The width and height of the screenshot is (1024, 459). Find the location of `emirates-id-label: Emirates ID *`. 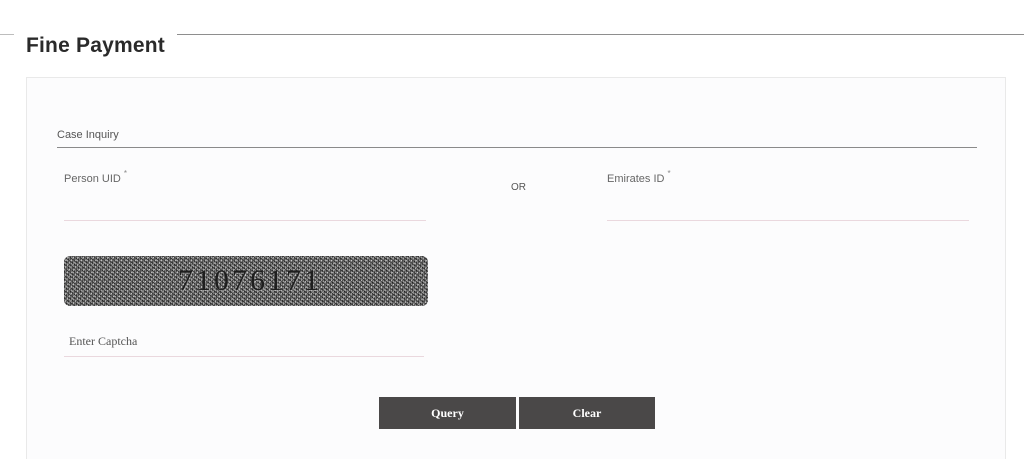

emirates-id-label: Emirates ID * is located at coordinates (639, 177).